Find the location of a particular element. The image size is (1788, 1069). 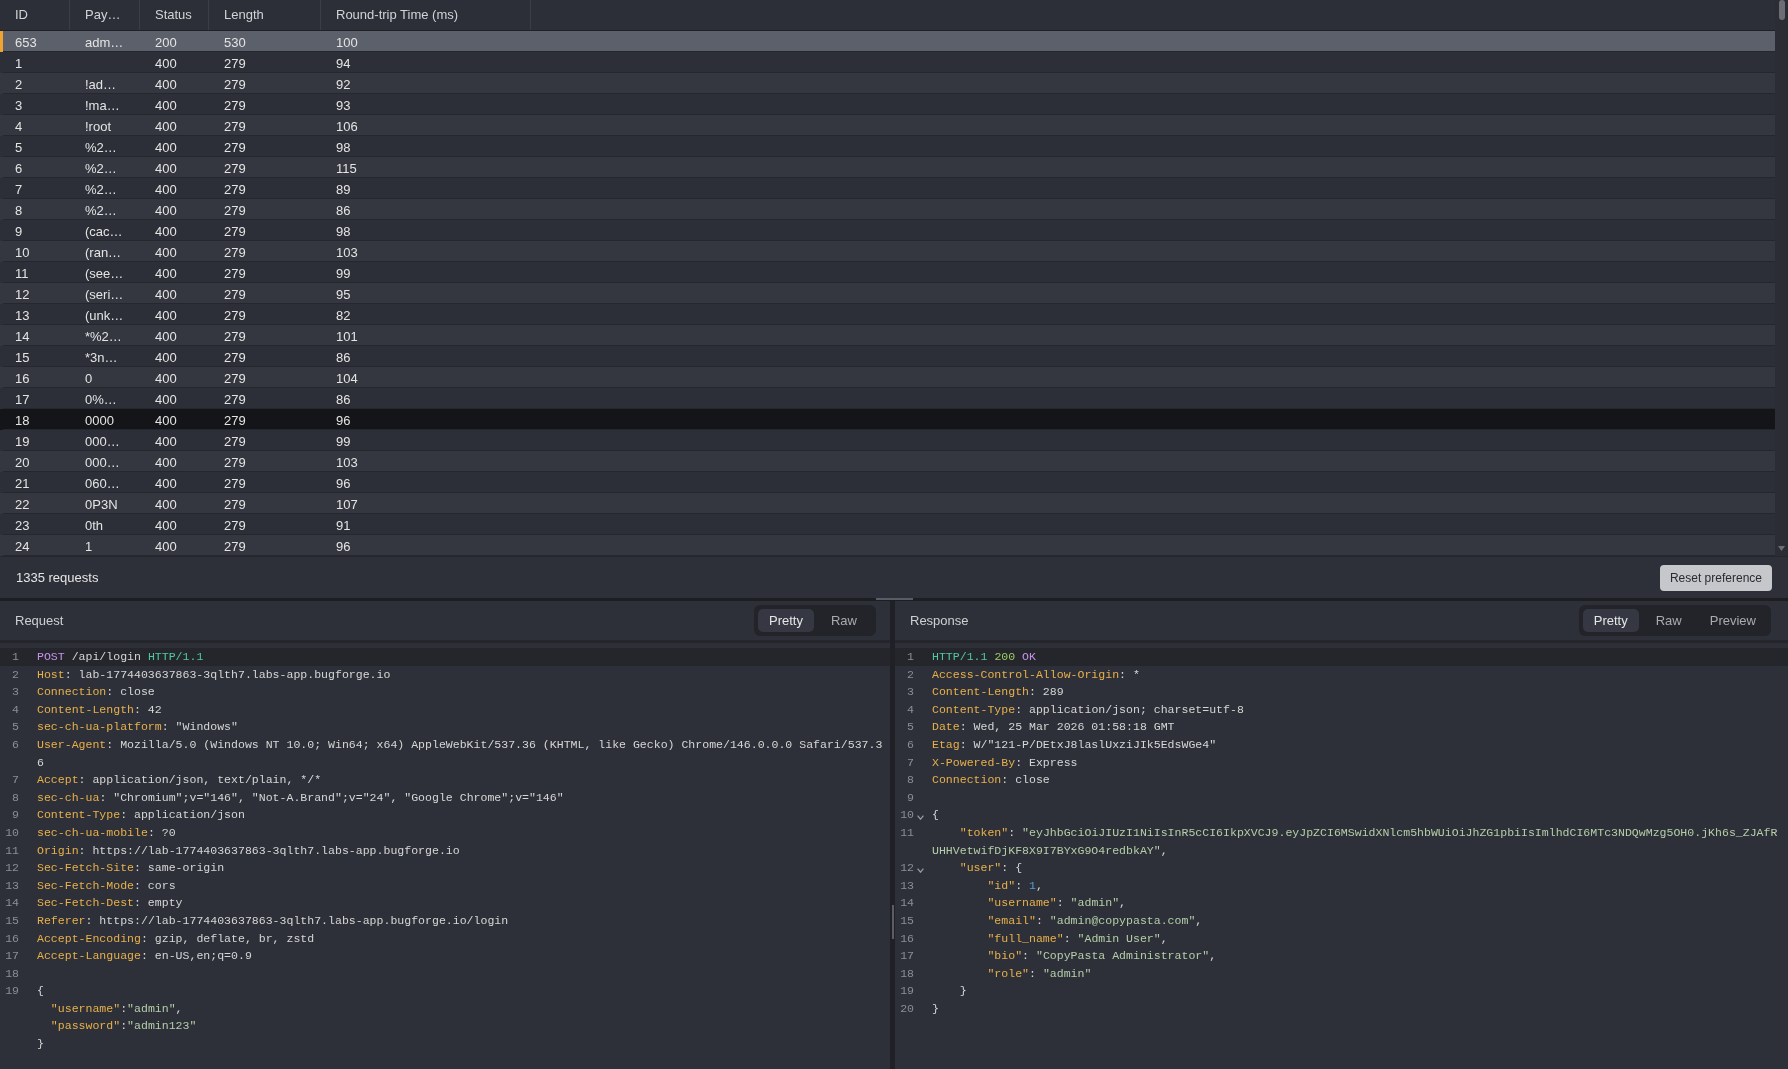

code-line: sec-ch-ua: "Chromium";v="146", "Not-A.Brand";v="24", "Google Chrome";v="146" is located at coordinates (300, 797).